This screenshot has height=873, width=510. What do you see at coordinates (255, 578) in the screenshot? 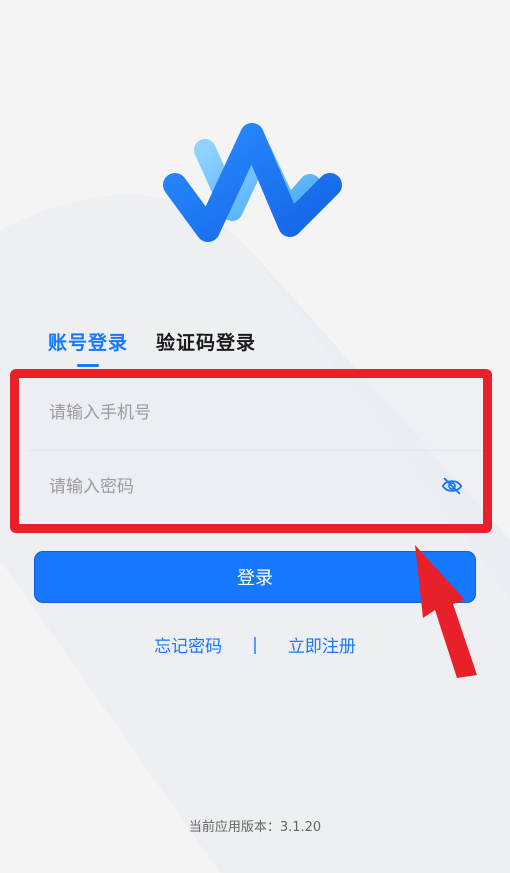
I see `login-button-label: 登录` at bounding box center [255, 578].